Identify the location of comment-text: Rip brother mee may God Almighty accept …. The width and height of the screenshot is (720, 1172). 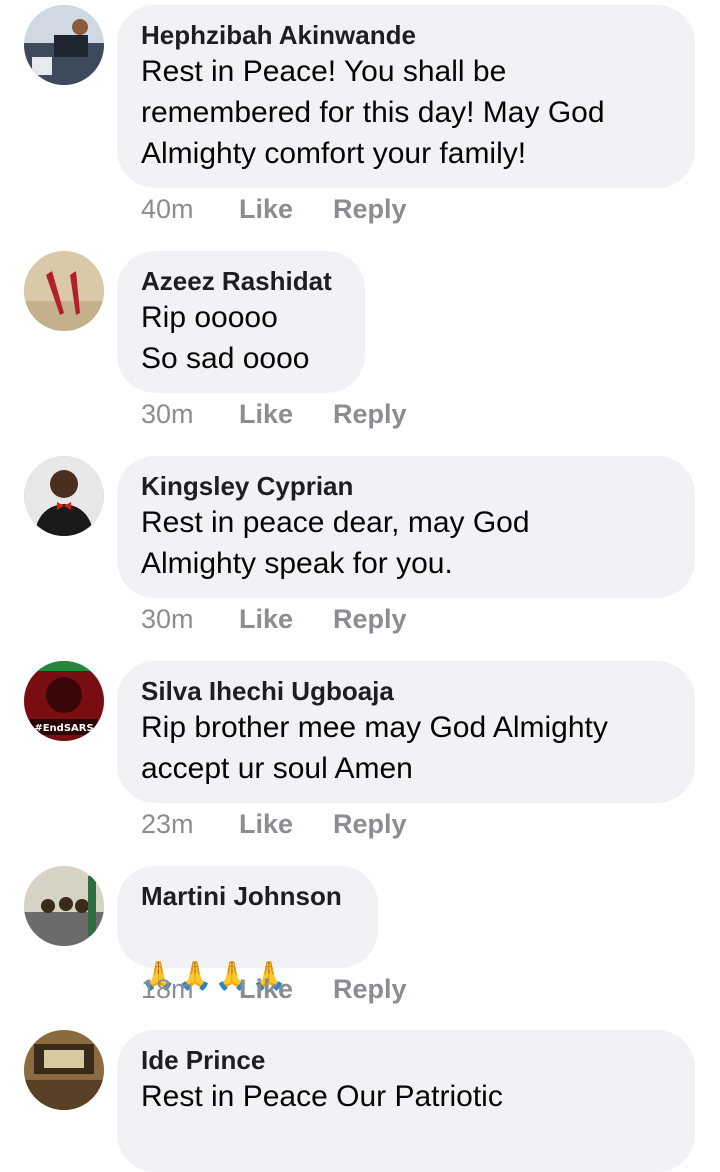
(374, 748).